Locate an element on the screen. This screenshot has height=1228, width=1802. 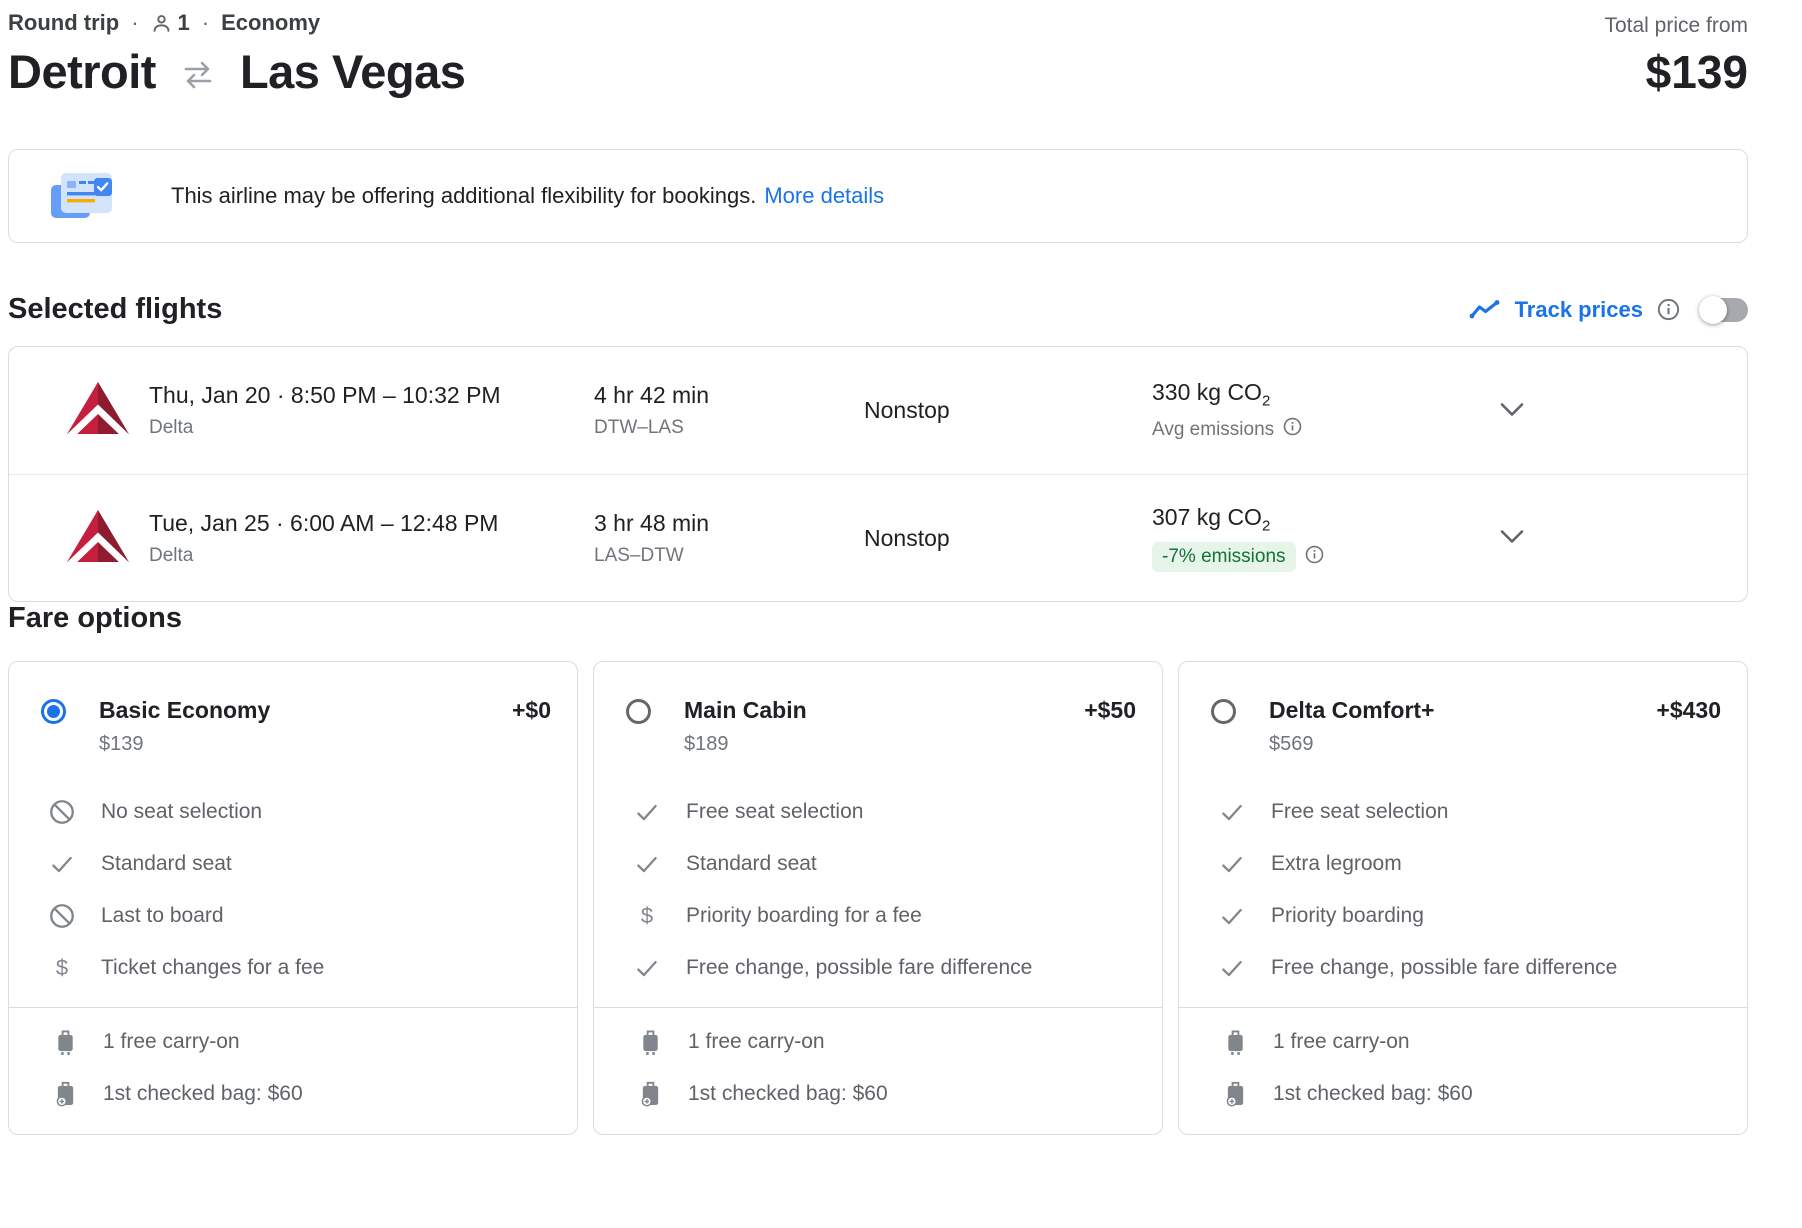
person-icon is located at coordinates (161, 23).